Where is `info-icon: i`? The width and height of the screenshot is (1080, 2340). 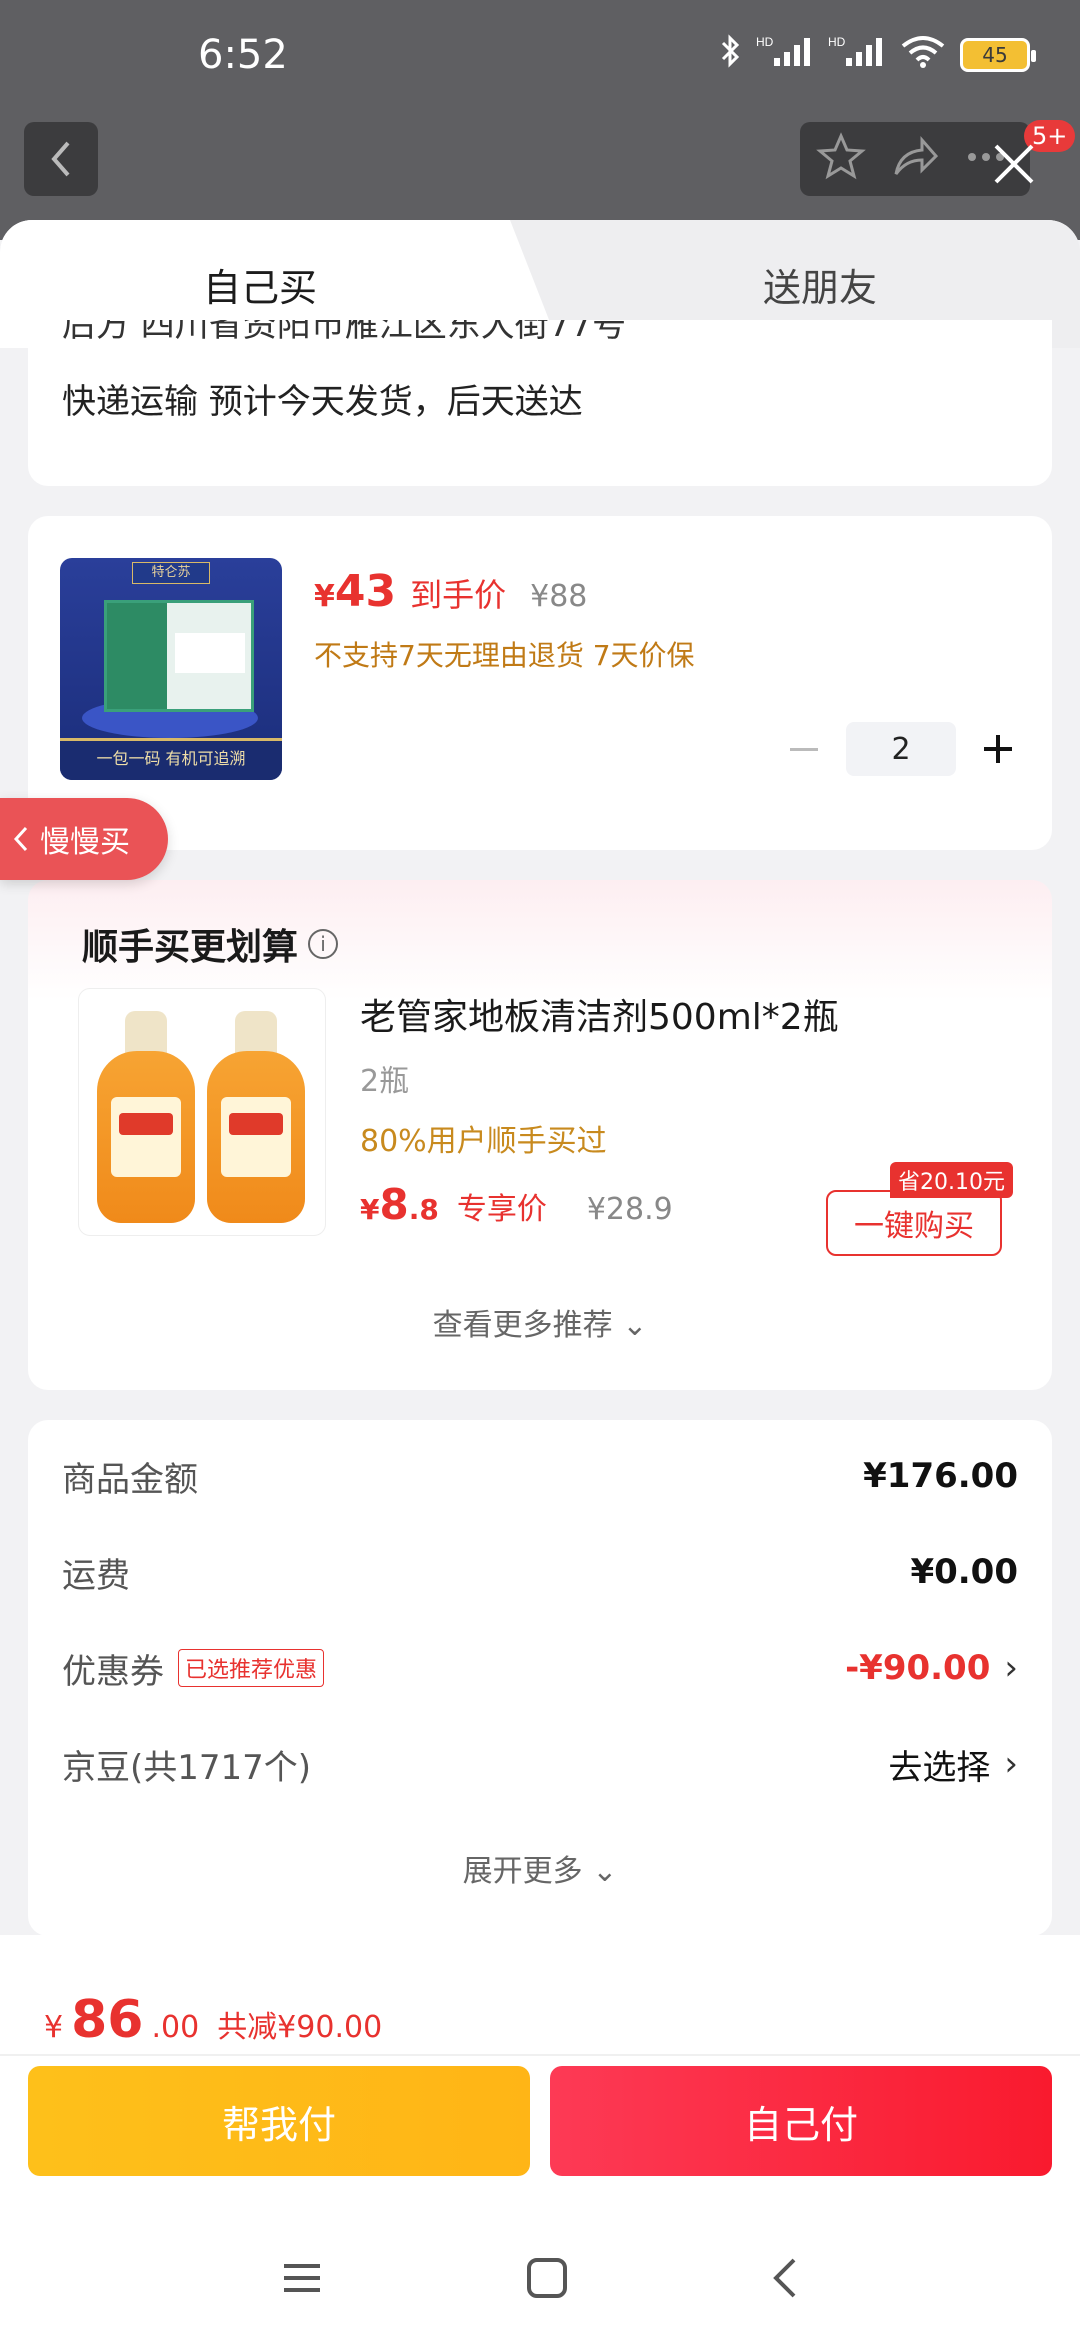
info-icon: i is located at coordinates (323, 944).